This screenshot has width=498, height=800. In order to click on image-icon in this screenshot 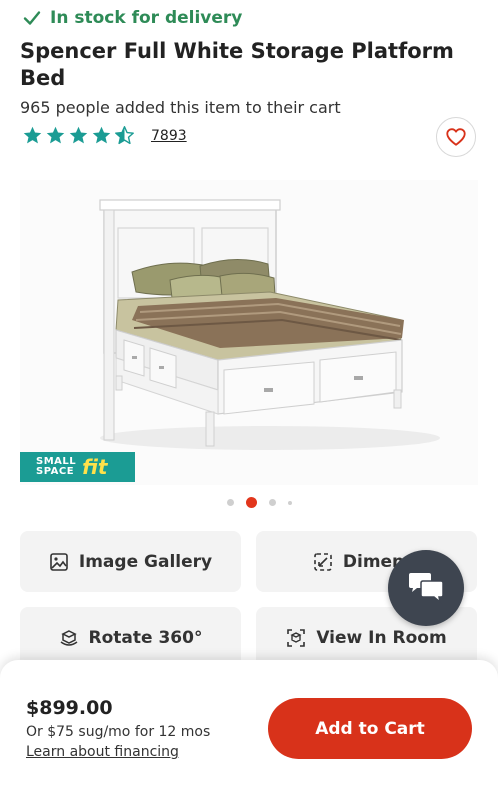, I will do `click(59, 561)`.